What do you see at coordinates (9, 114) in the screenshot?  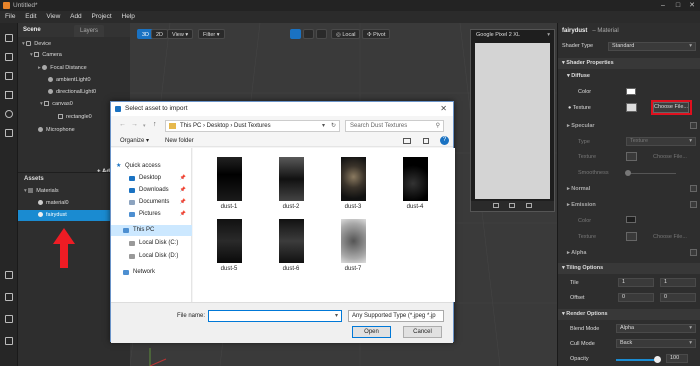 I see `refresh-icon` at bounding box center [9, 114].